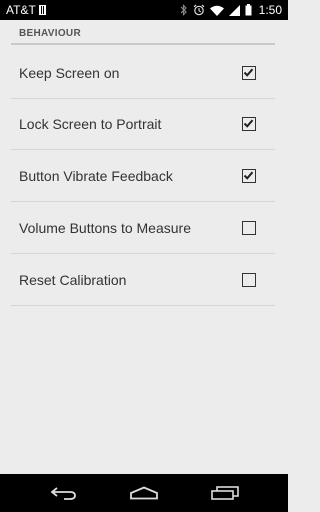 The image size is (320, 512). I want to click on carrier-group: AT&T, so click(26, 10).